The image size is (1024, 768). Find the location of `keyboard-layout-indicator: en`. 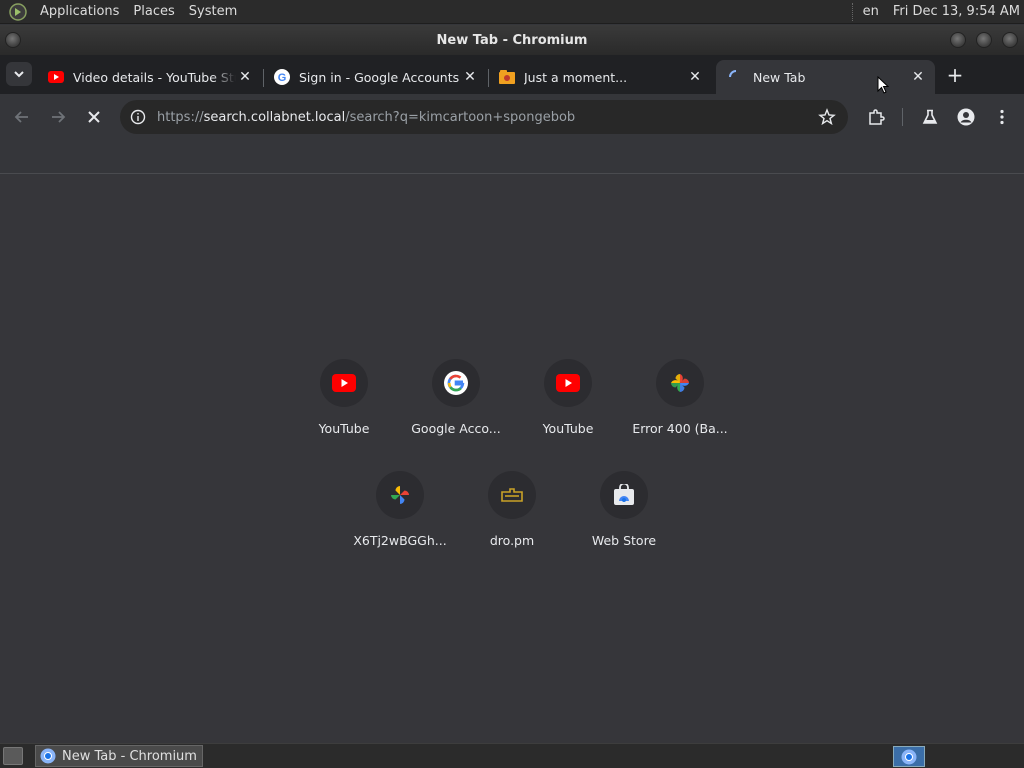

keyboard-layout-indicator: en is located at coordinates (871, 11).